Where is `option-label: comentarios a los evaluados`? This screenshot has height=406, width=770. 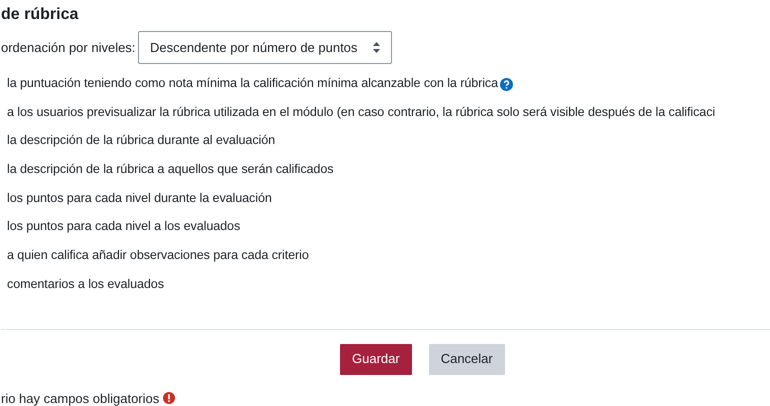 option-label: comentarios a los evaluados is located at coordinates (85, 284).